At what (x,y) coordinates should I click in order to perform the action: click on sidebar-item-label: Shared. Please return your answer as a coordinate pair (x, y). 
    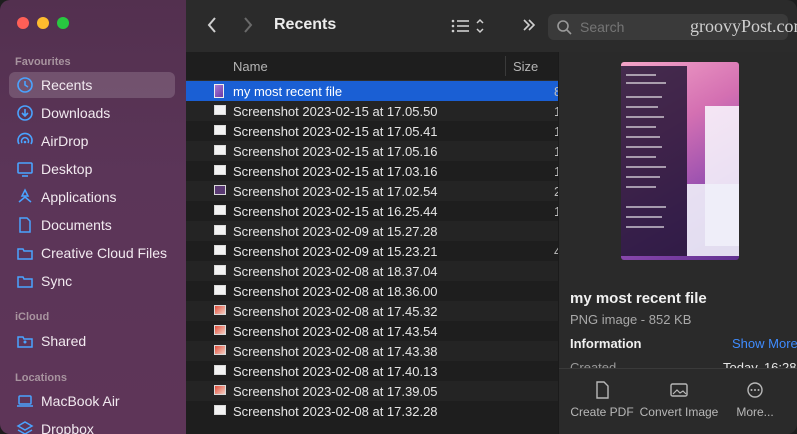
    Looking at the image, I should click on (64, 341).